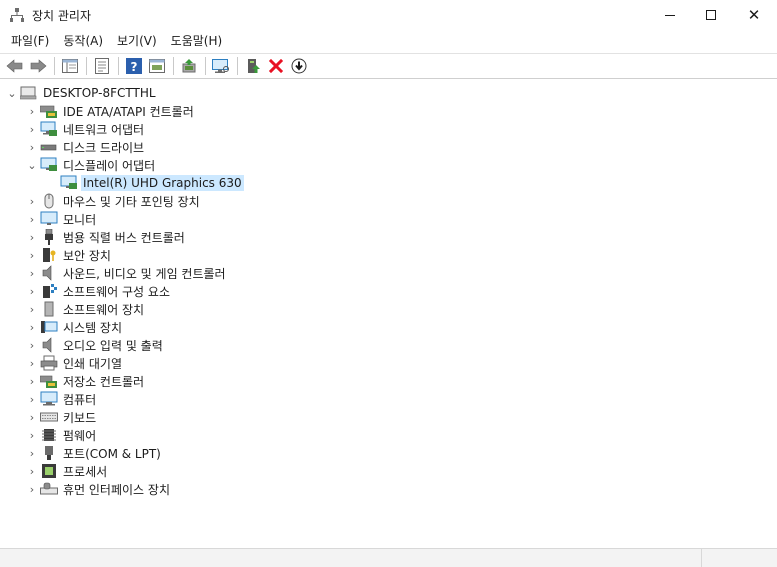 The image size is (777, 567). Describe the element at coordinates (49, 471) in the screenshot. I see `processor-icon` at that location.